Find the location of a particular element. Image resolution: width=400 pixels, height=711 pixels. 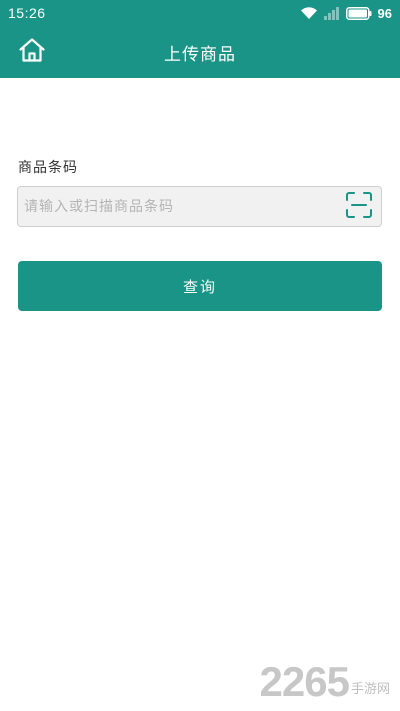

watermark: 2265 手游网 is located at coordinates (325, 682).